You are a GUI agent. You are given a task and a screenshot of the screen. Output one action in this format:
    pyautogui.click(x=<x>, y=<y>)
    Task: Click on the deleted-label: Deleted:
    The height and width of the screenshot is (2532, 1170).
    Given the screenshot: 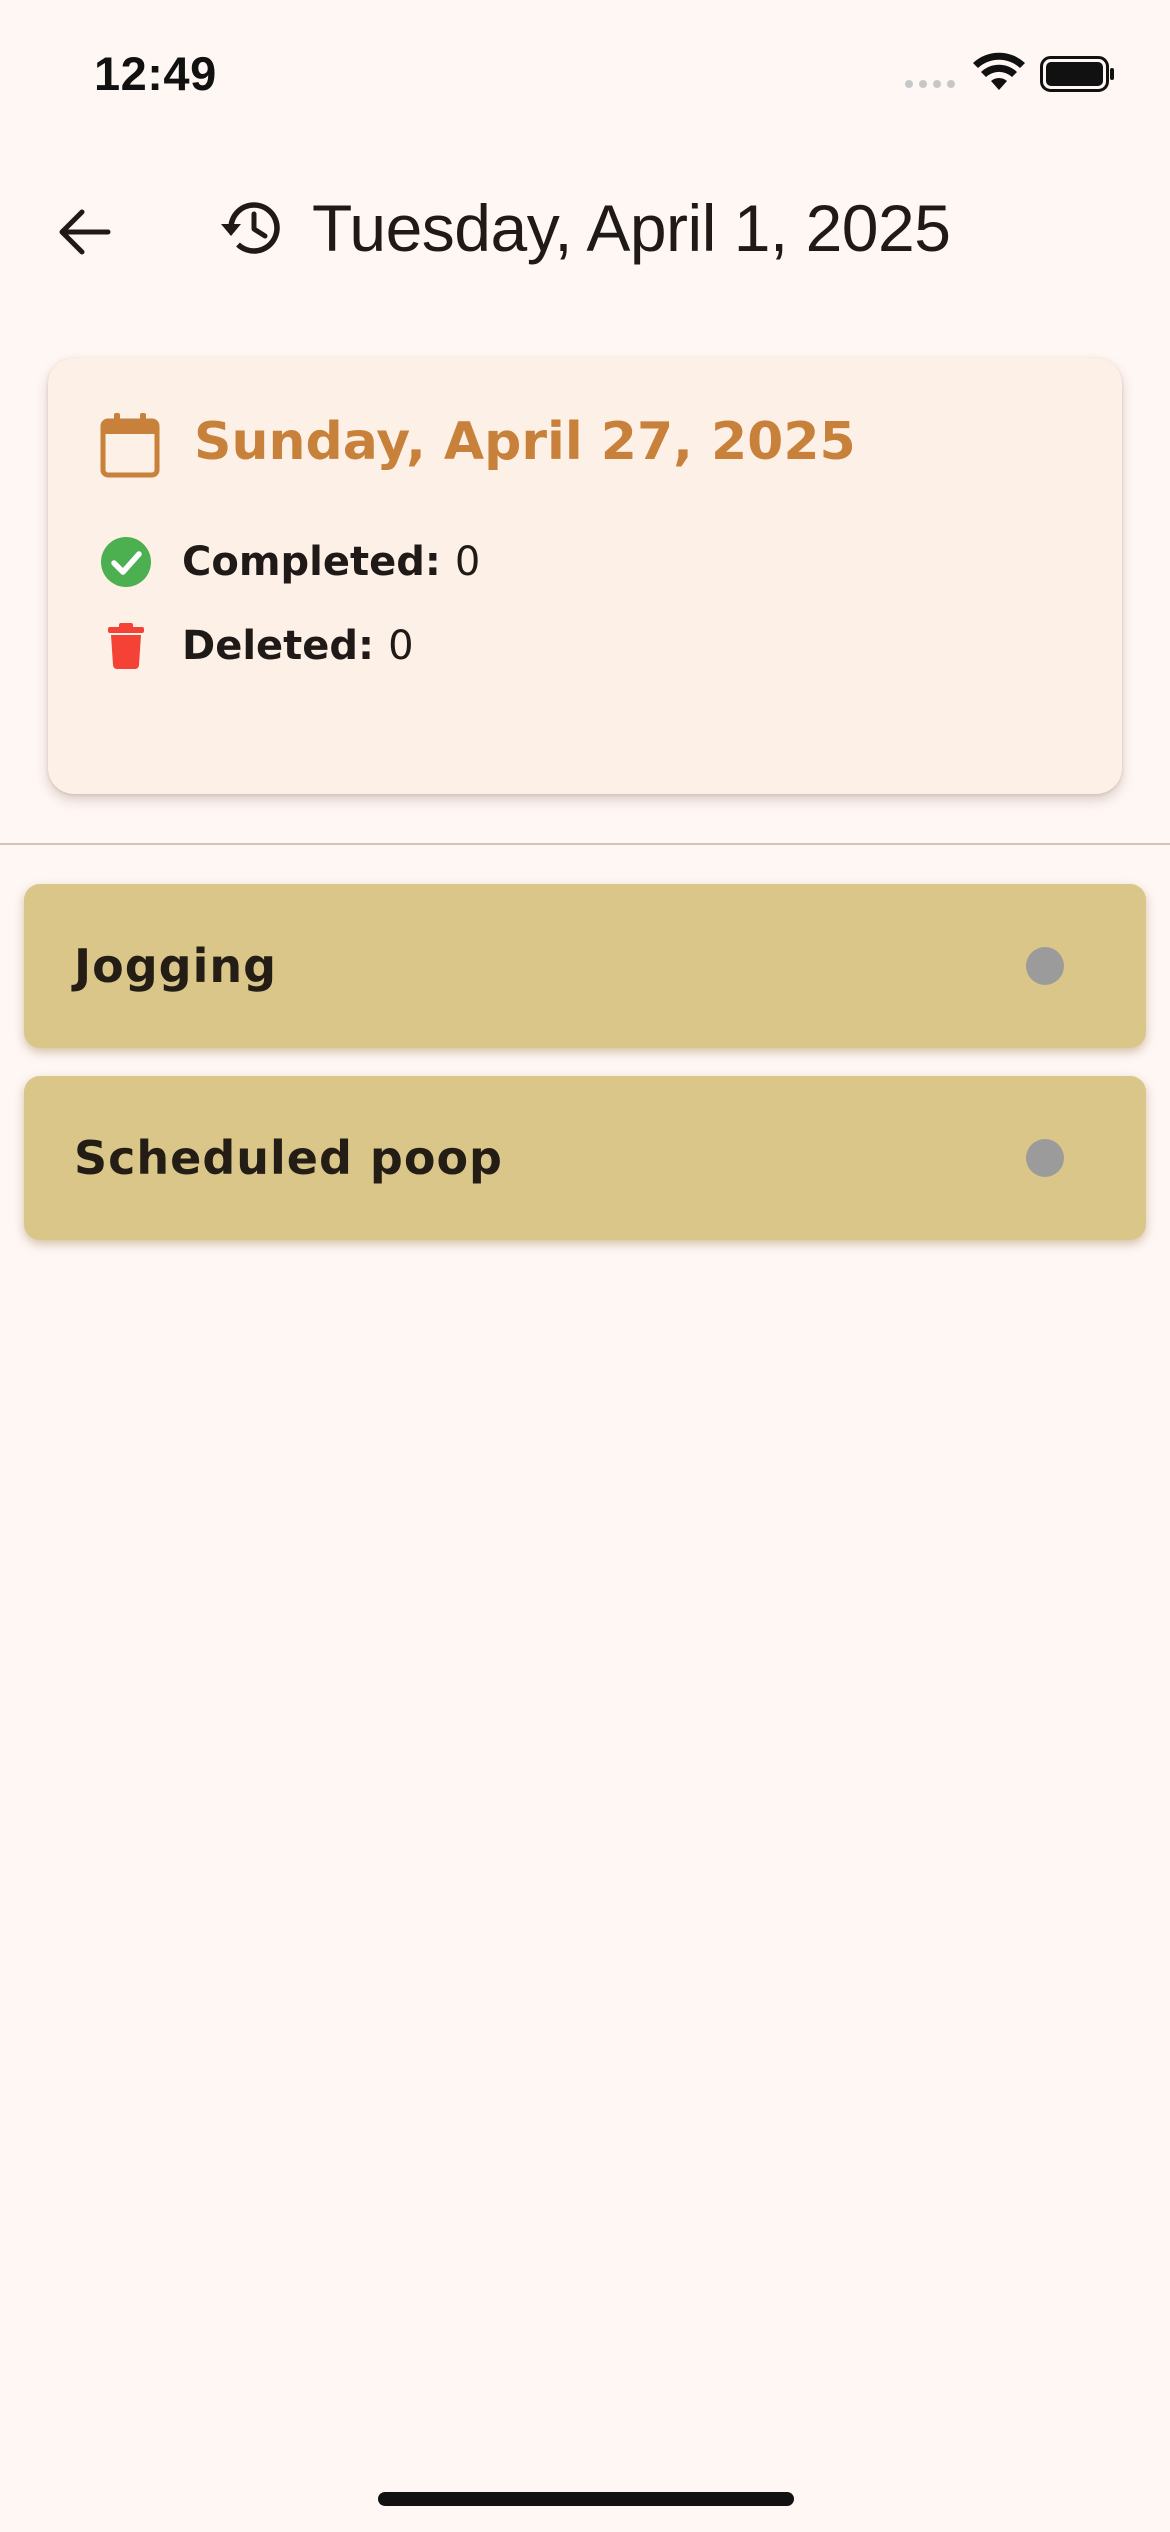 What is the action you would take?
    pyautogui.click(x=278, y=646)
    